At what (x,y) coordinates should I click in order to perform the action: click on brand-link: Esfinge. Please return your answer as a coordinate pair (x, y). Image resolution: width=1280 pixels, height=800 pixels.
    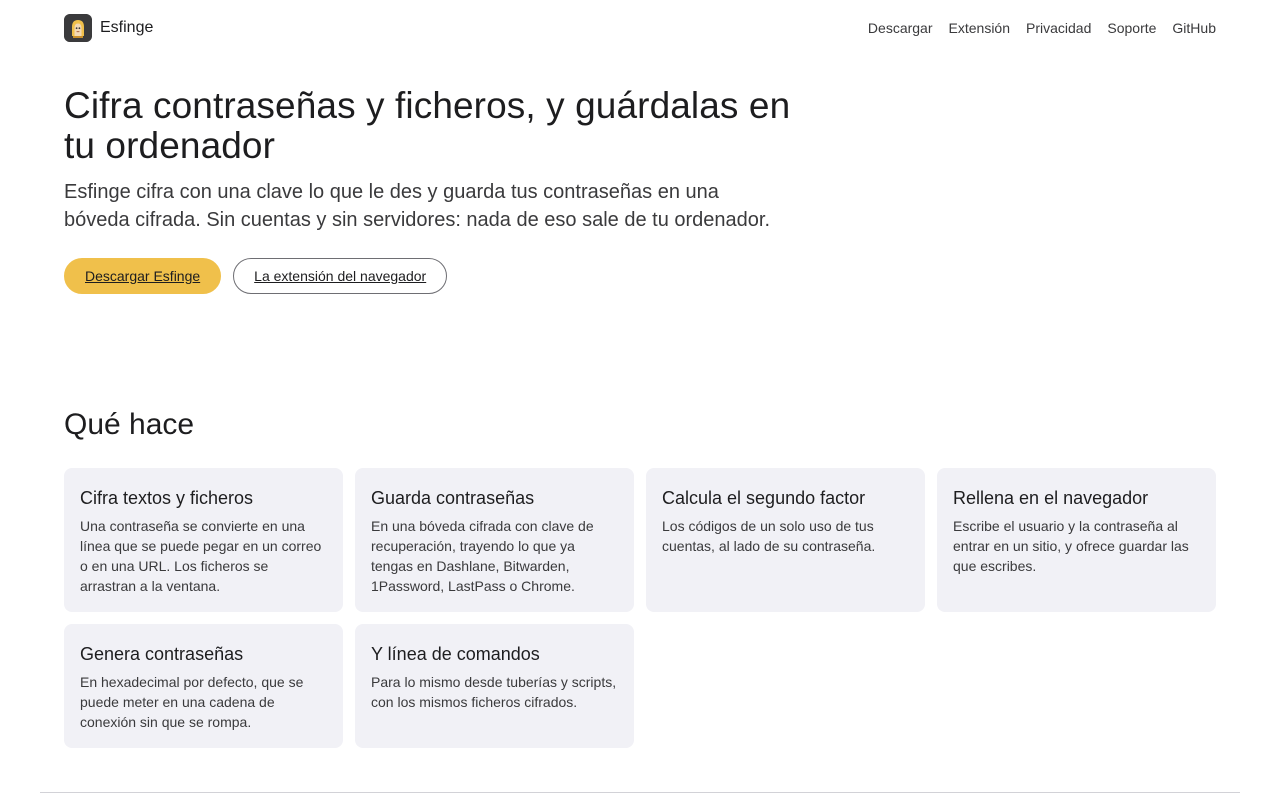
    Looking at the image, I should click on (108, 28).